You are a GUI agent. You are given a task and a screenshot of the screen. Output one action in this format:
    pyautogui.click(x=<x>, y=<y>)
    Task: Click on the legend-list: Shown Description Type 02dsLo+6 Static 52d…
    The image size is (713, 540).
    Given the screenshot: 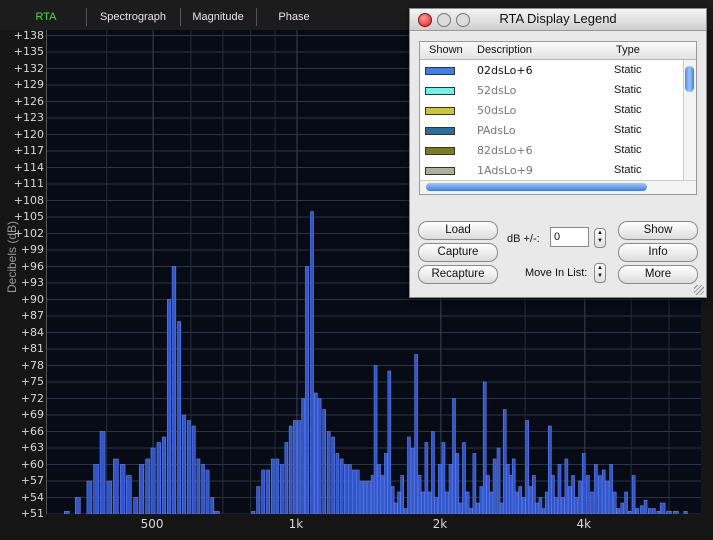 What is the action you would take?
    pyautogui.click(x=558, y=118)
    